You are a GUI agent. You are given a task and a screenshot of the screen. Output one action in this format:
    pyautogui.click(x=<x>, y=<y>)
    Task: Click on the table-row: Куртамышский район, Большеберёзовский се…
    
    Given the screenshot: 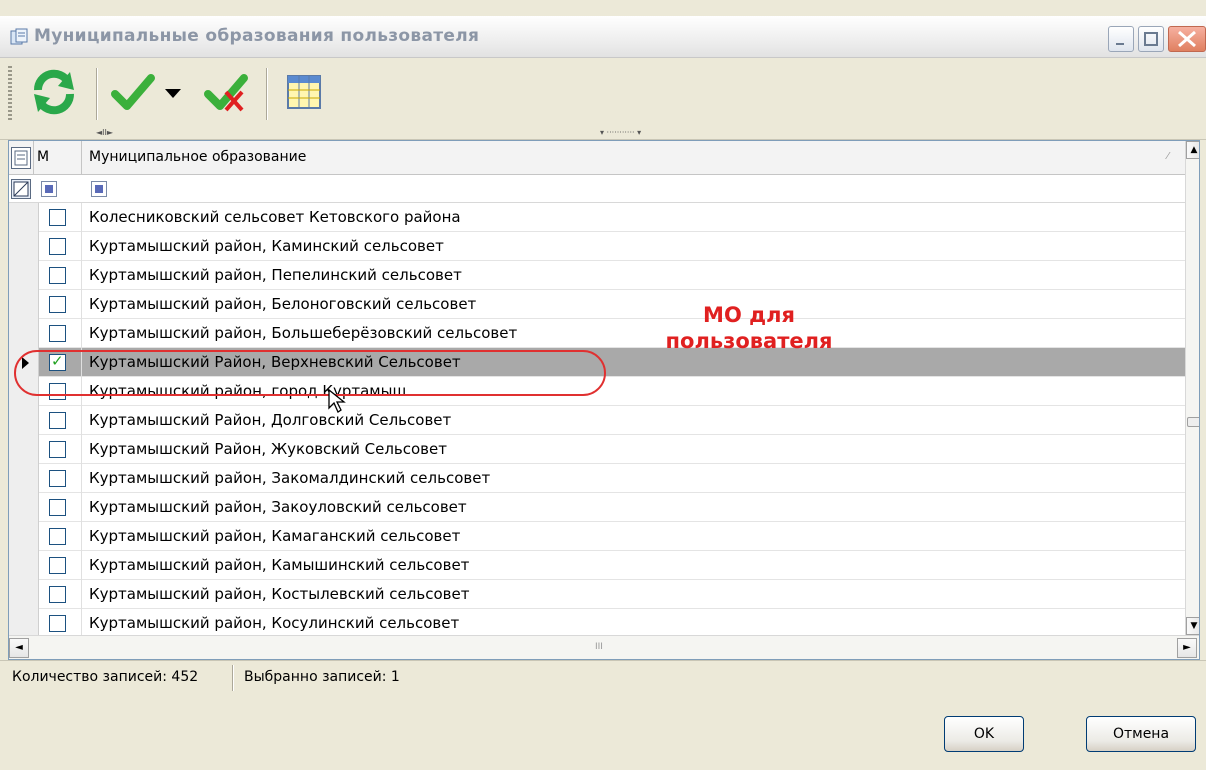 What is the action you would take?
    pyautogui.click(x=597, y=333)
    